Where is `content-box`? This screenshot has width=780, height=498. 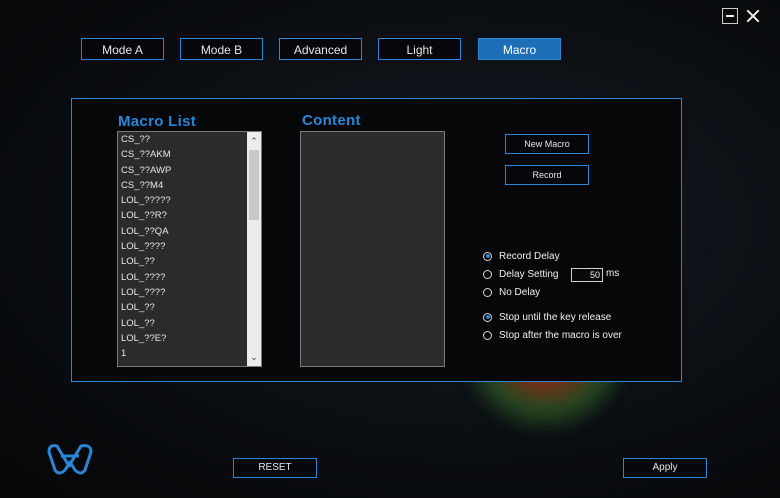 content-box is located at coordinates (372, 249).